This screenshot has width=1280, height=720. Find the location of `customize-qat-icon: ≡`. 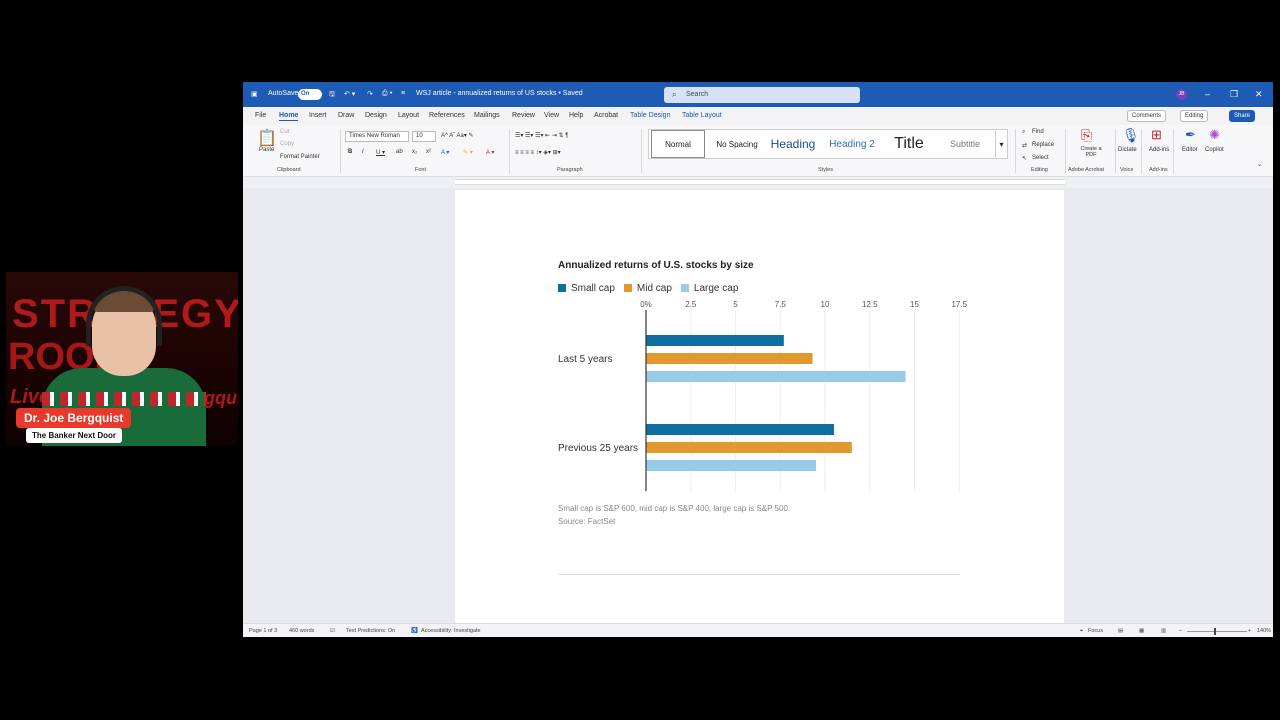

customize-qat-icon: ≡ is located at coordinates (403, 93).